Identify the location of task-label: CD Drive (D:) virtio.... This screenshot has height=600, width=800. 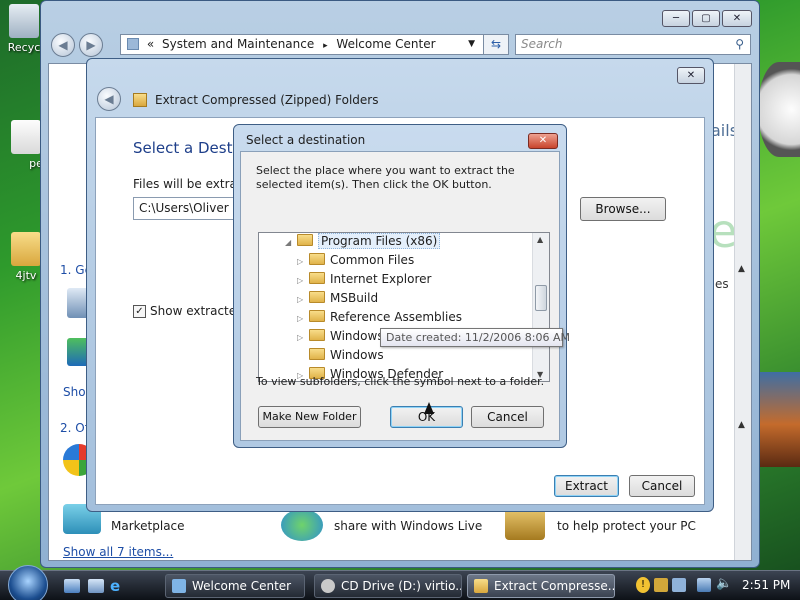
(401, 586).